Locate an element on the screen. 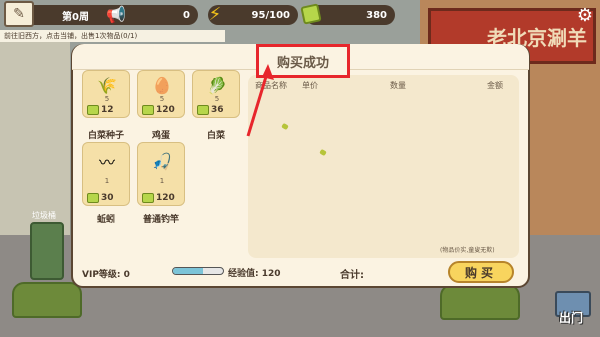 The height and width of the screenshot is (337, 600). column-header-quantity: 数量 is located at coordinates (398, 85).